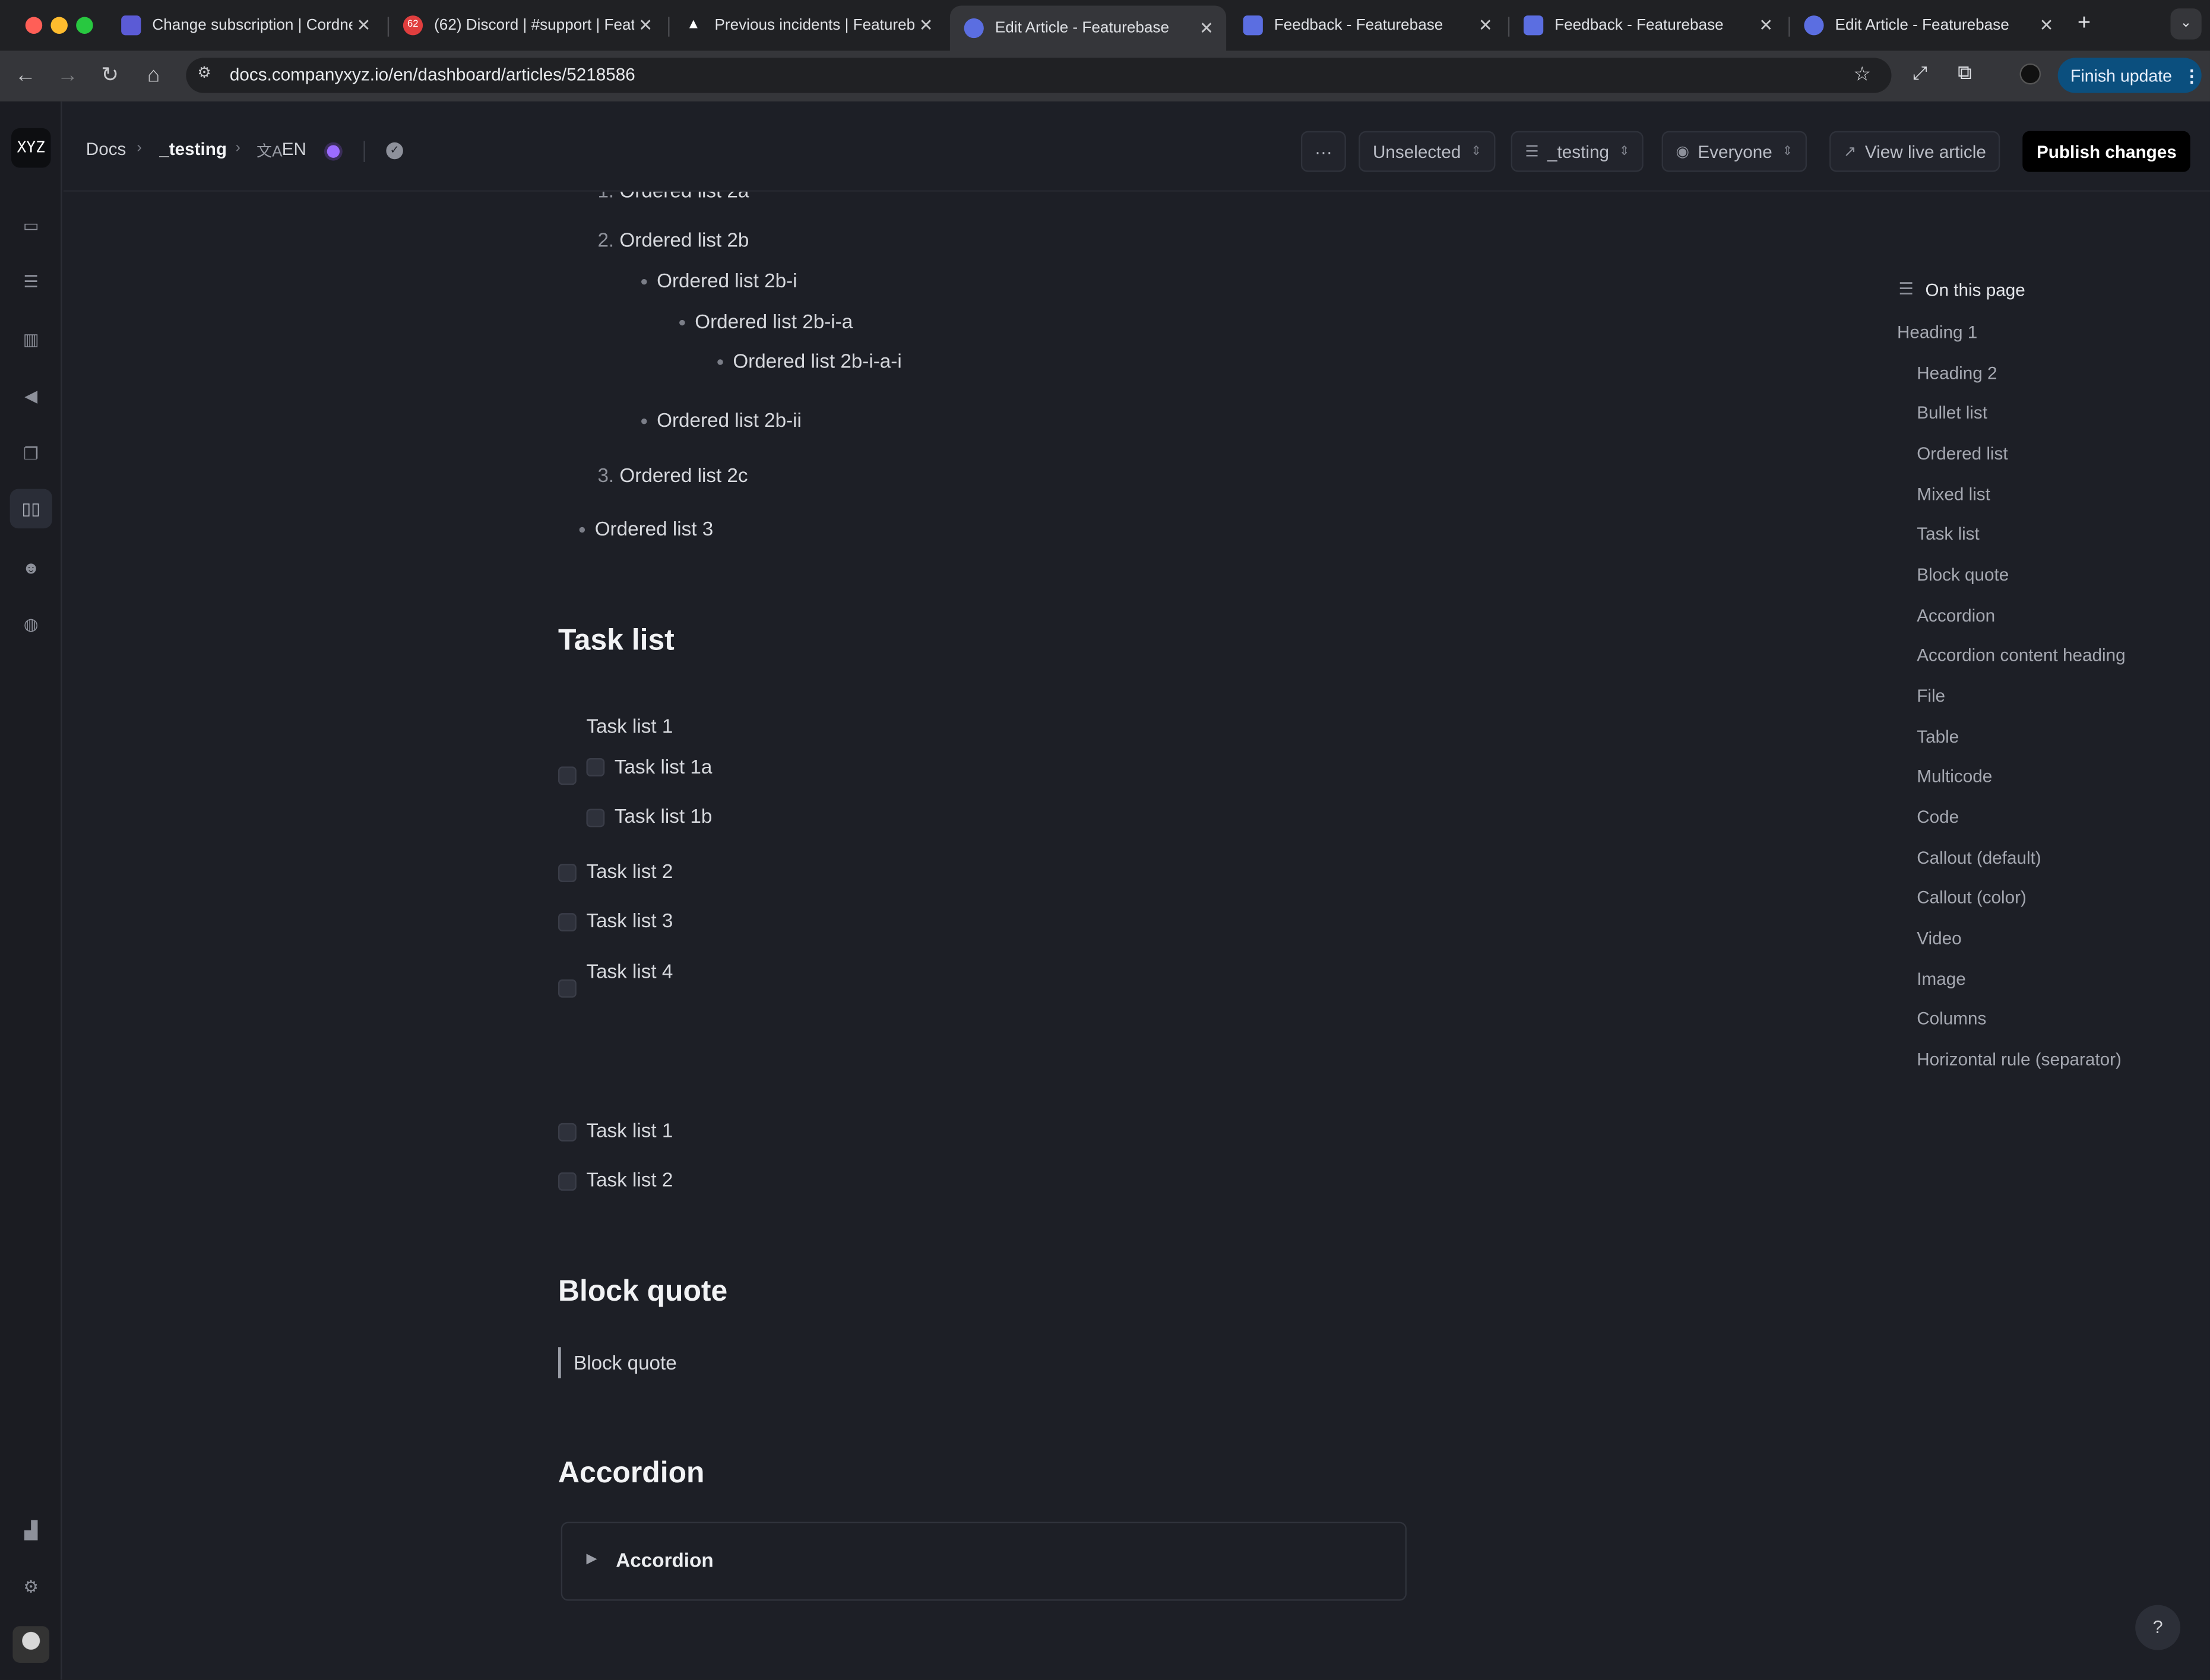  I want to click on user-avatar, so click(31, 1644).